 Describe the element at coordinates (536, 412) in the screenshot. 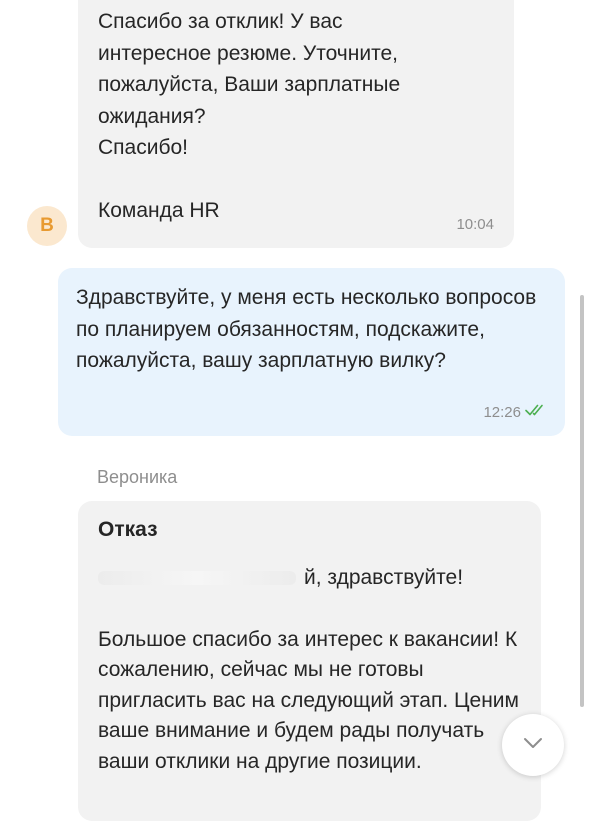

I see `double-check-icon` at that location.